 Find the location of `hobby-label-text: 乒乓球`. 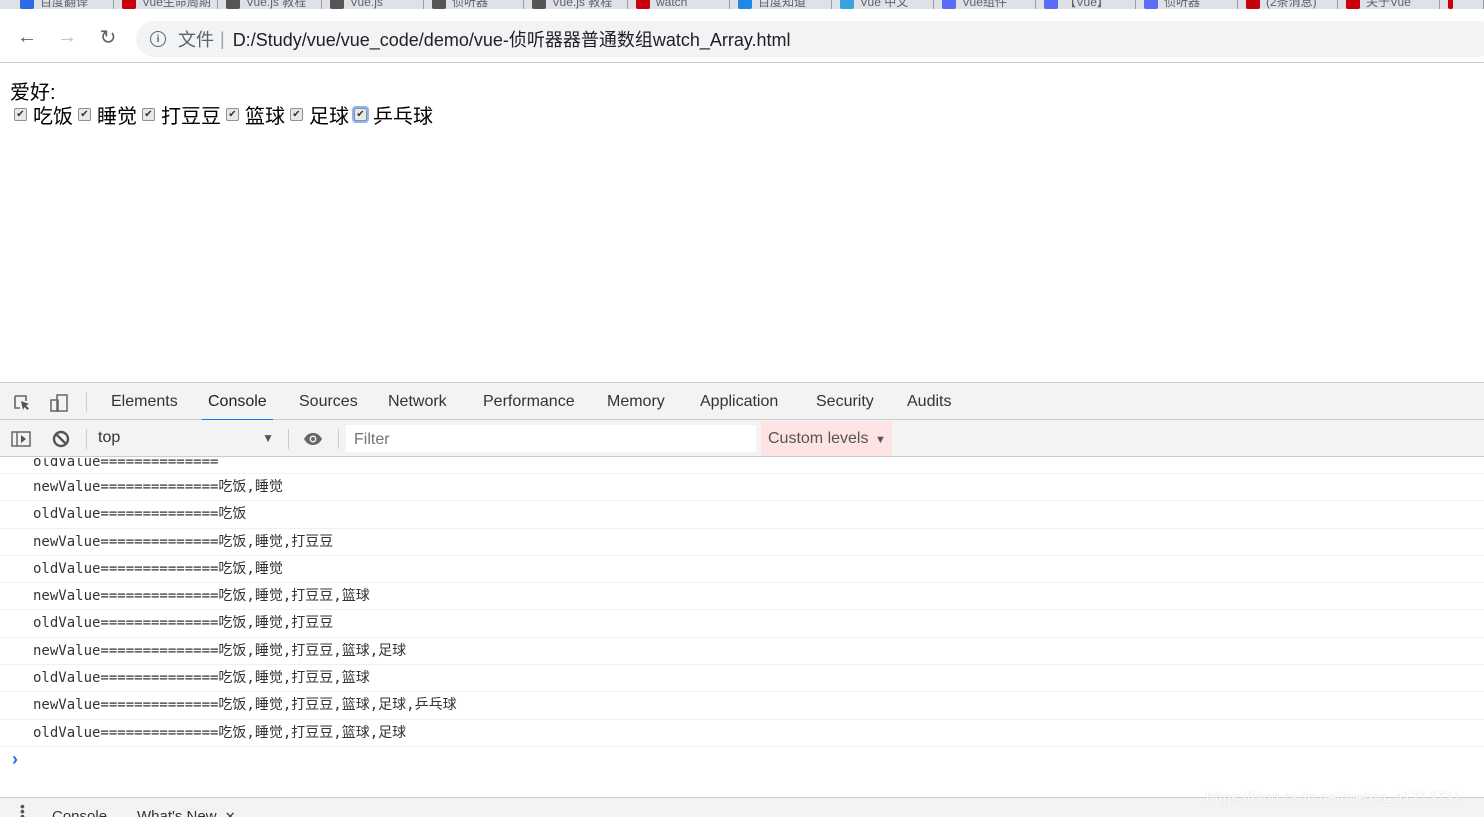

hobby-label-text: 乒乓球 is located at coordinates (403, 114).